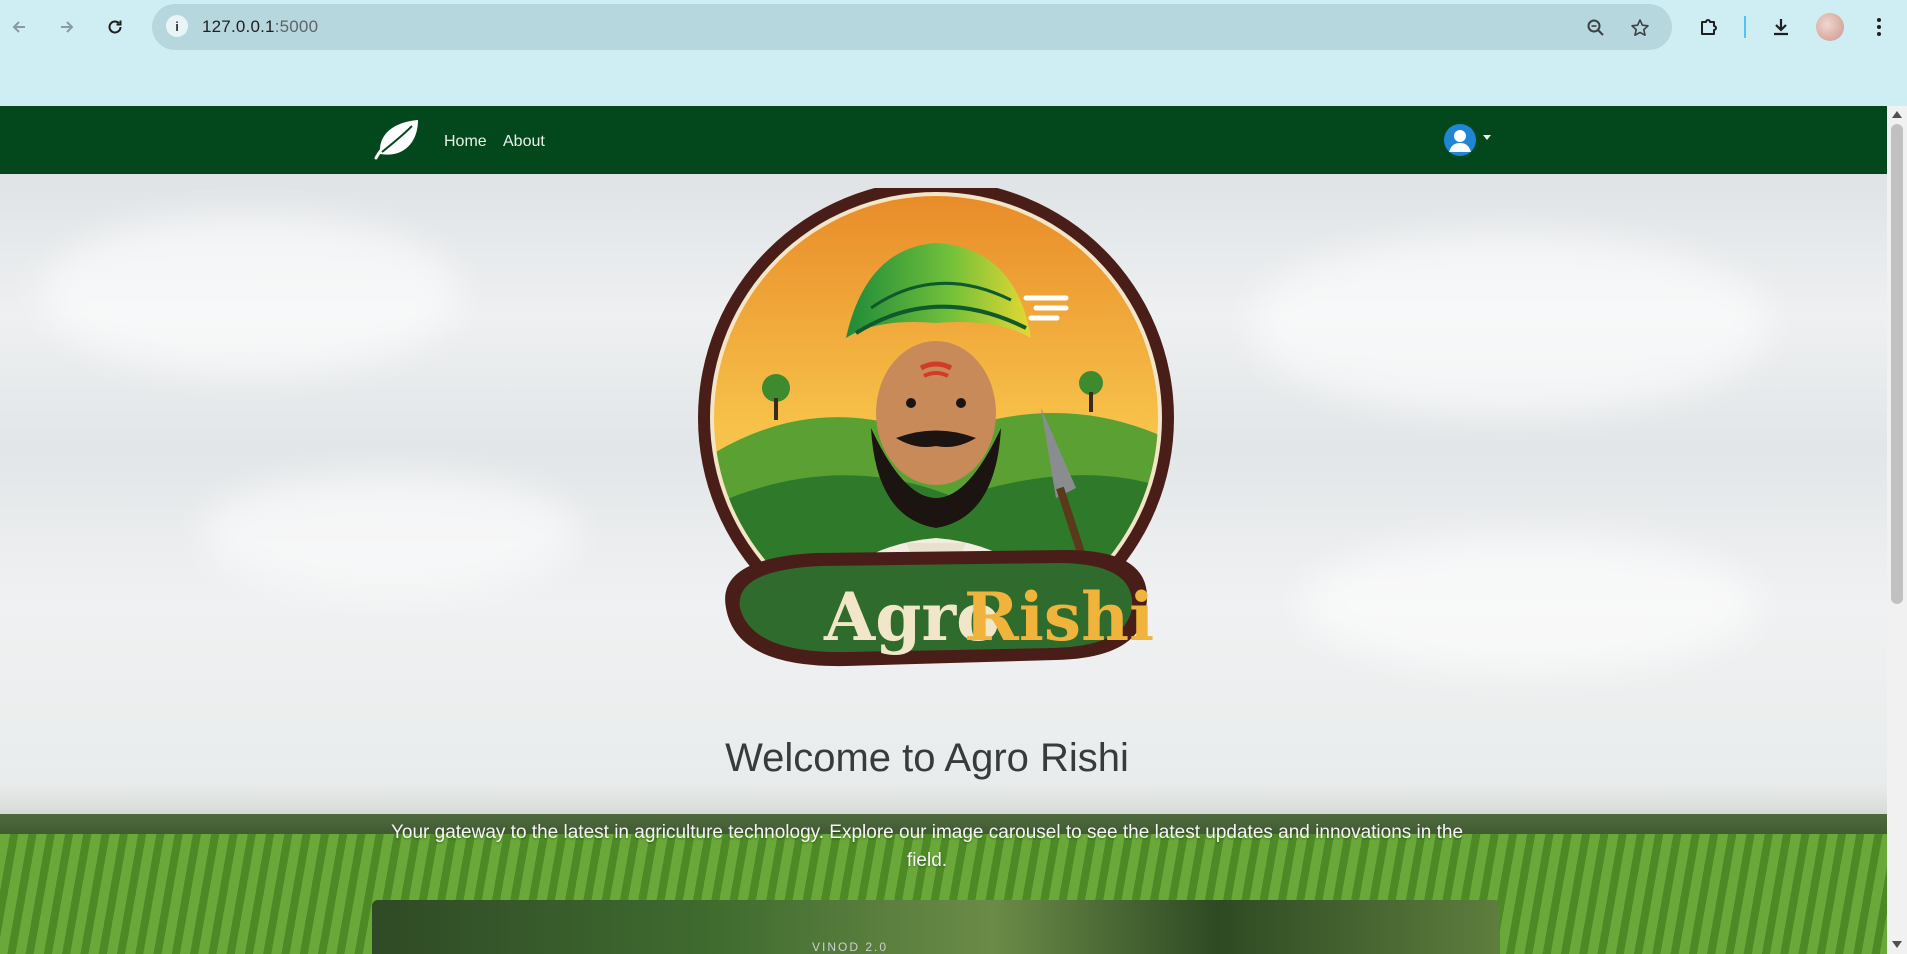 Image resolution: width=1907 pixels, height=954 pixels. Describe the element at coordinates (465, 142) in the screenshot. I see `nav-link-home: Home` at that location.